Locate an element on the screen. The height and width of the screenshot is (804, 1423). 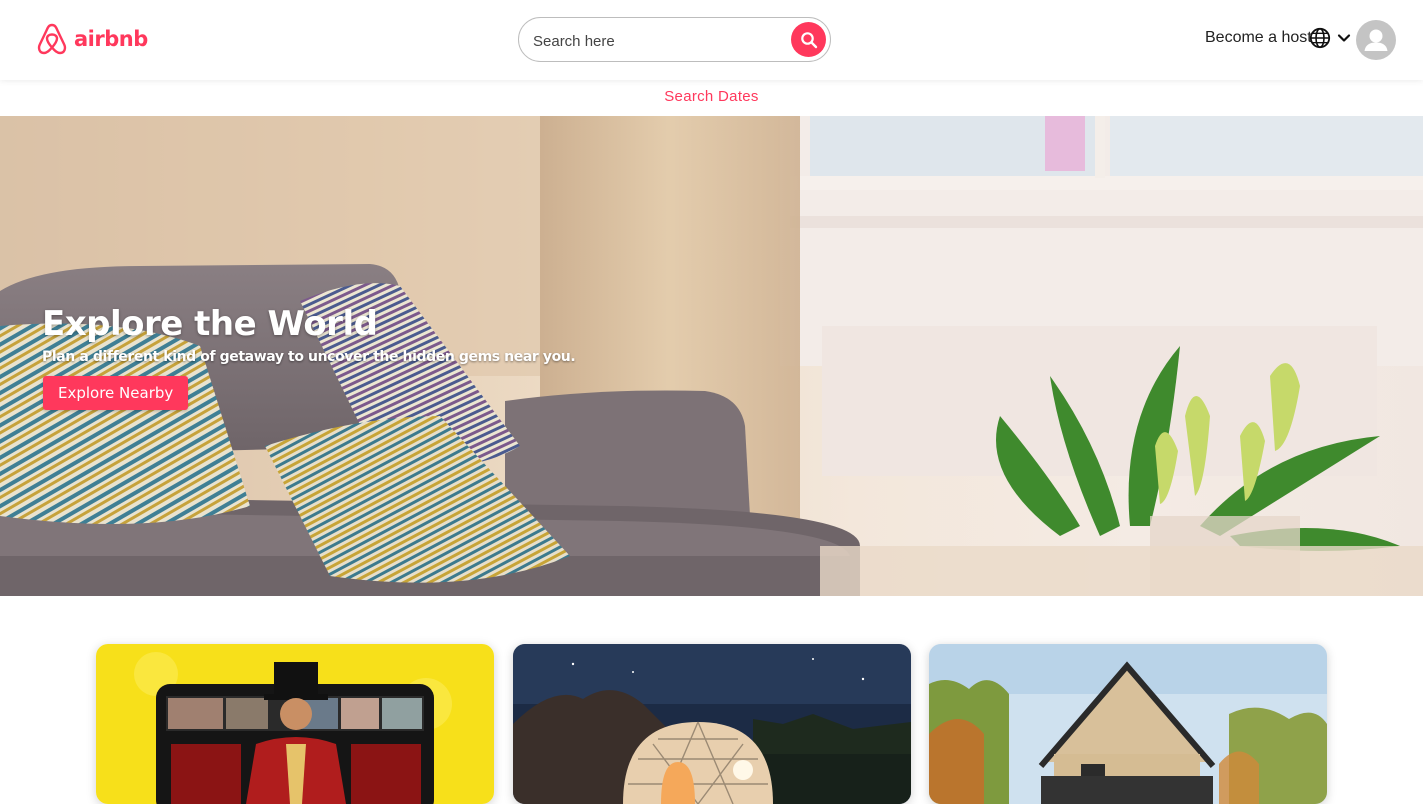
globe-icon is located at coordinates (1320, 38).